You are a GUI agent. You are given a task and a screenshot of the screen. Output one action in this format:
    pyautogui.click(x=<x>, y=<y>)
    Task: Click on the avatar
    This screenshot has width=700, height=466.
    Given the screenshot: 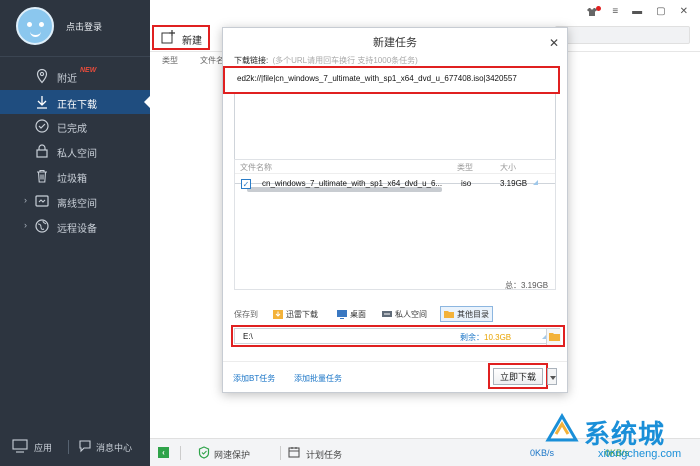 What is the action you would take?
    pyautogui.click(x=35, y=26)
    